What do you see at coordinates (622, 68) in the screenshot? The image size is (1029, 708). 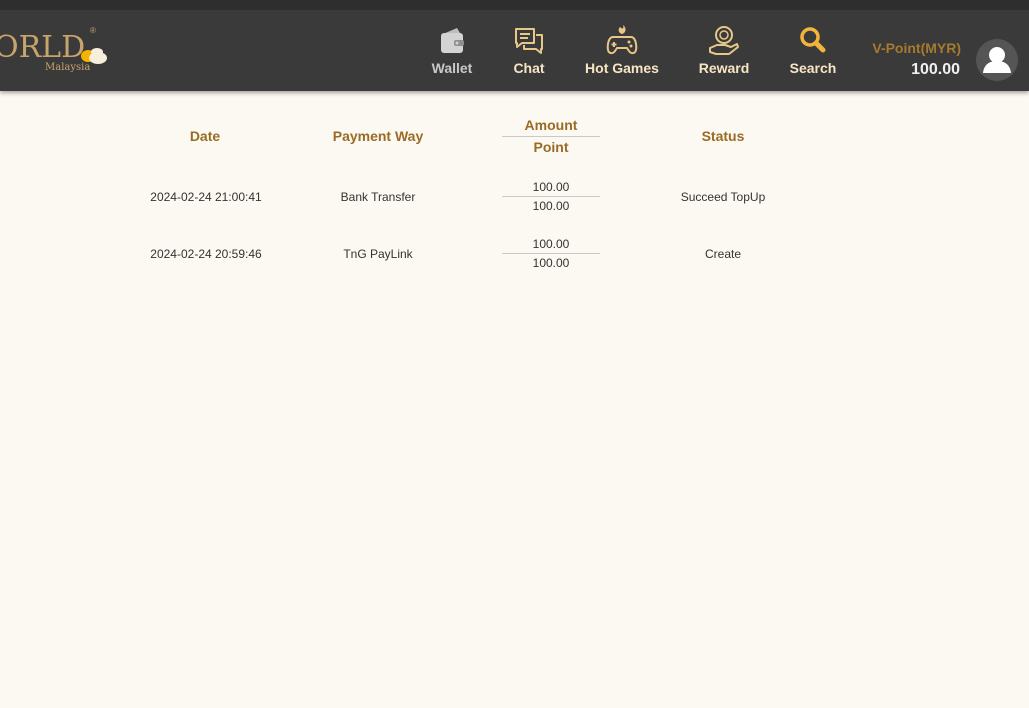 I see `nav-hot-games-label: Hot Games` at bounding box center [622, 68].